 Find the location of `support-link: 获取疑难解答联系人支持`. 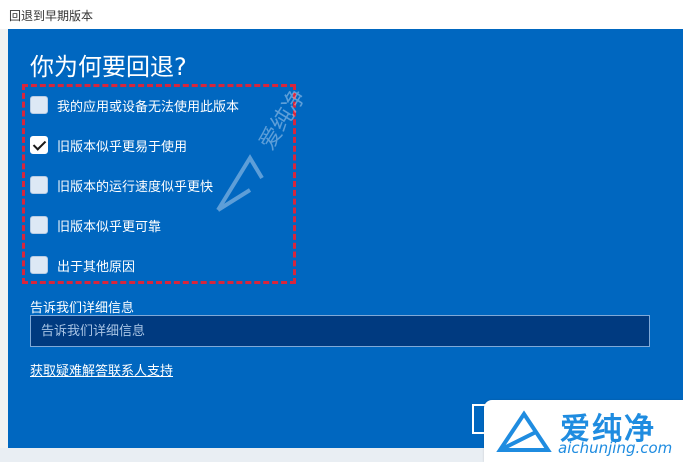

support-link: 获取疑难解答联系人支持 is located at coordinates (101, 369).